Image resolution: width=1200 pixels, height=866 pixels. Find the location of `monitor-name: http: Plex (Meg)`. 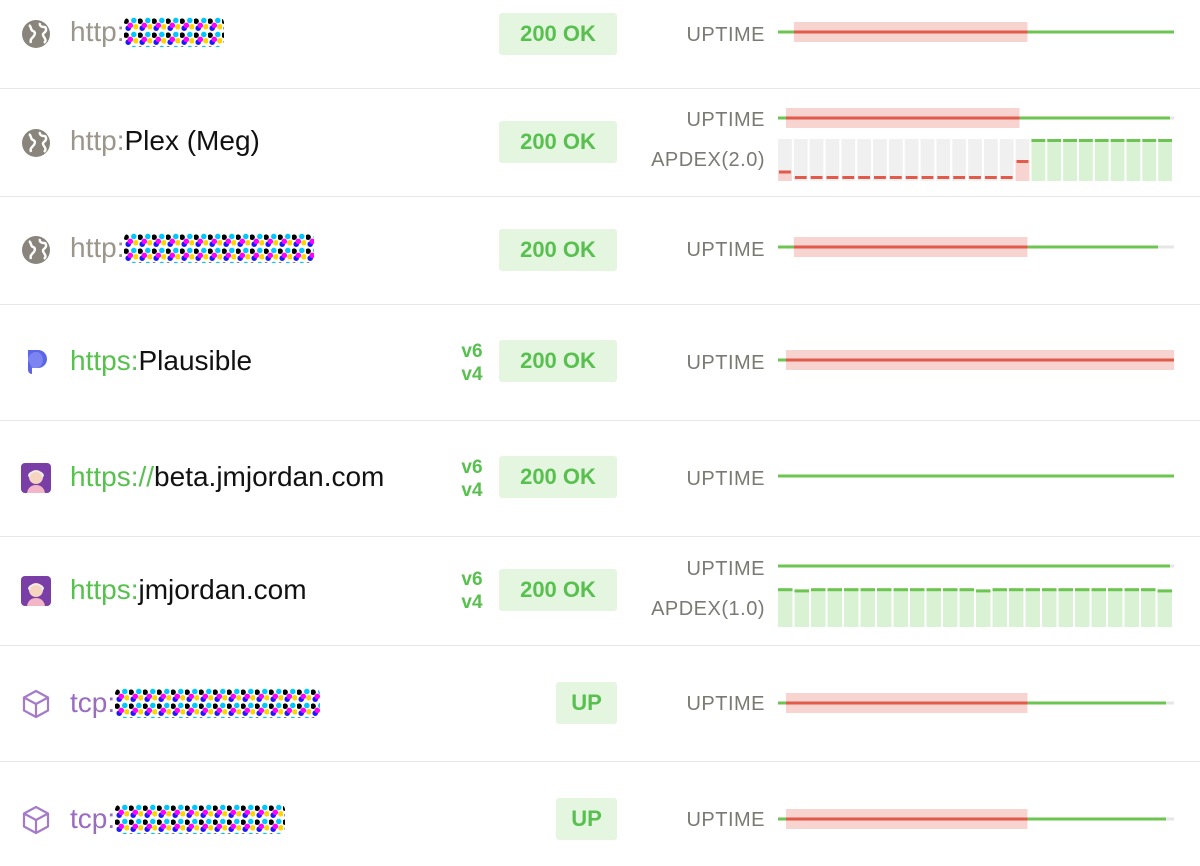

monitor-name: http: Plex (Meg) is located at coordinates (165, 141).